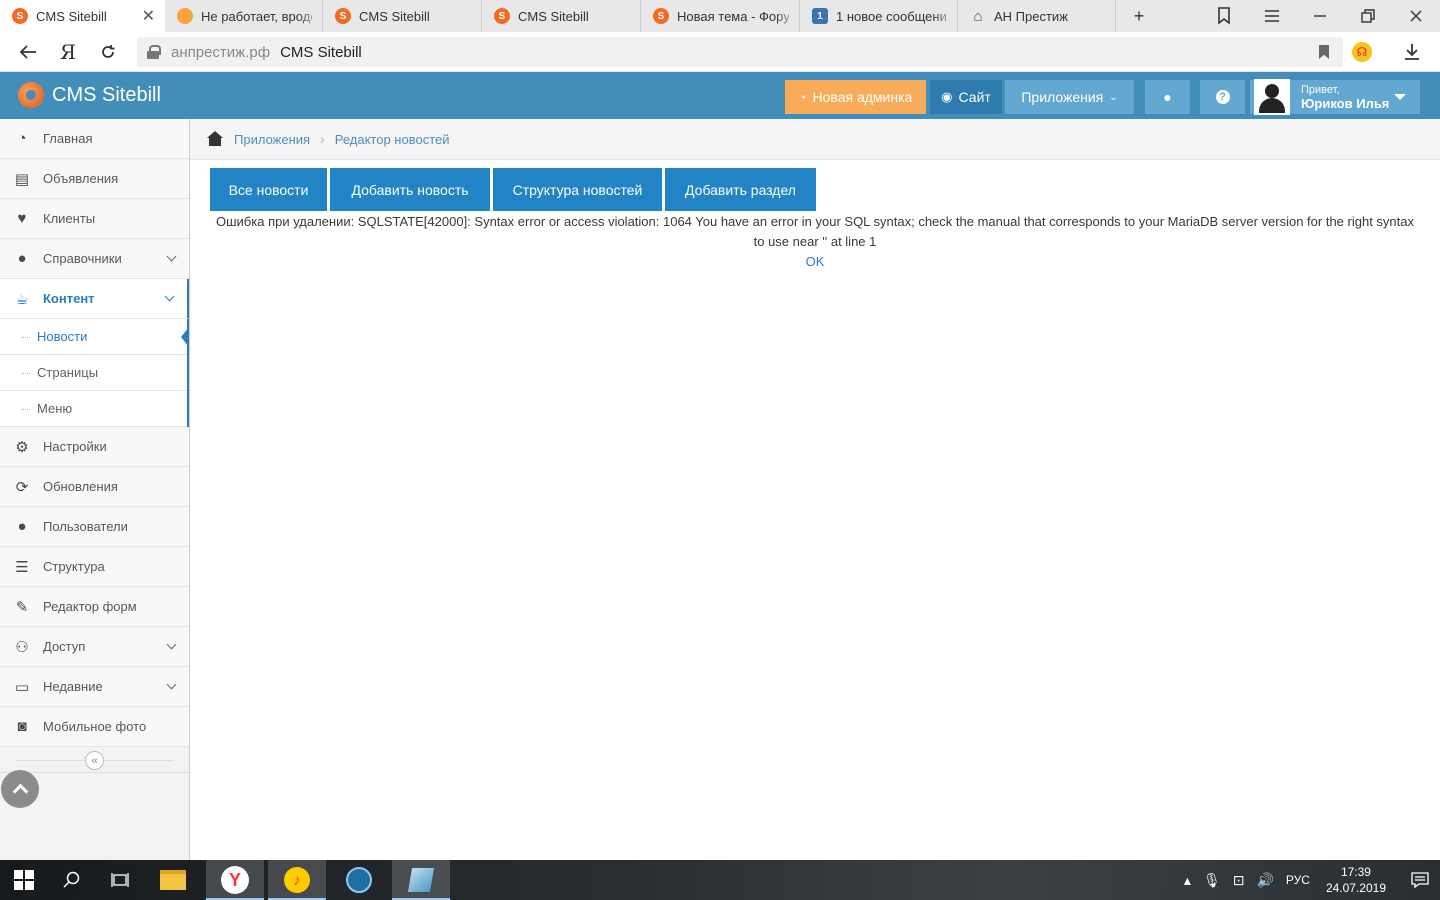  I want to click on news-structure-button: Структура новостей, so click(577, 189).